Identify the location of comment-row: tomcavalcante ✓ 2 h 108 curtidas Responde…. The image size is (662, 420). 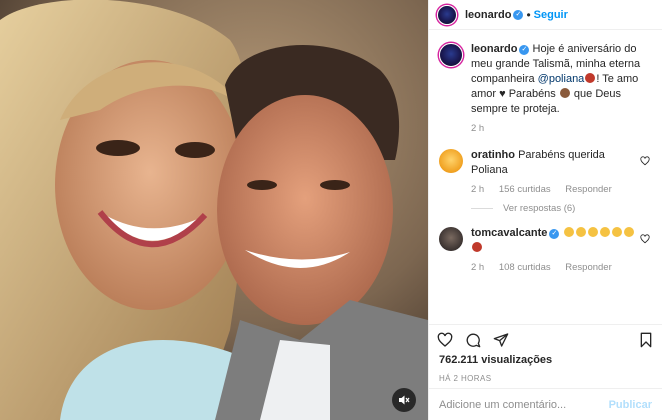
(545, 249).